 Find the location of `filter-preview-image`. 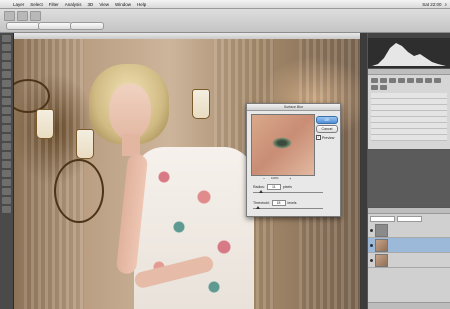

filter-preview-image is located at coordinates (283, 145).